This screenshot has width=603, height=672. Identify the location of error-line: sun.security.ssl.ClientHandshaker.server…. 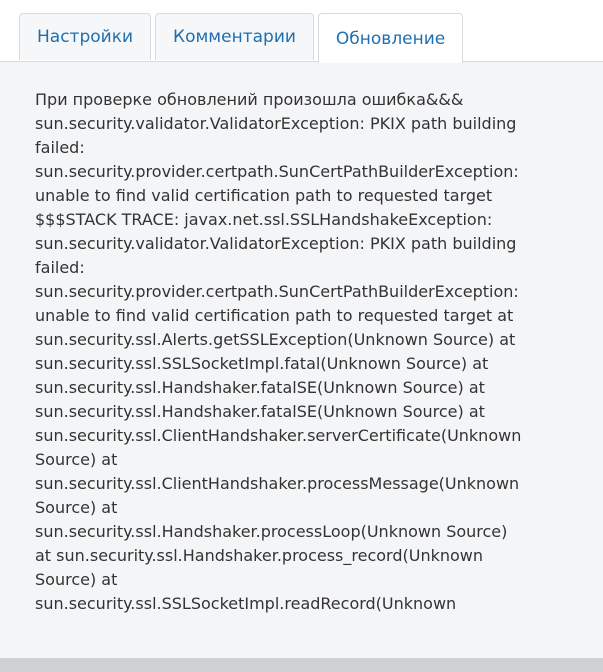
(278, 435).